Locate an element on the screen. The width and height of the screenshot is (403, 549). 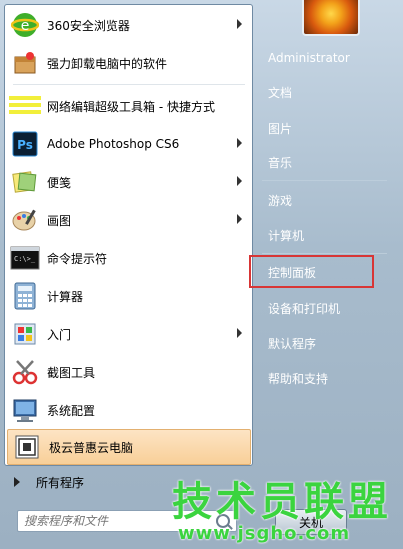
menu-item-360-browser: e 360安全浏览器 is located at coordinates (128, 25).